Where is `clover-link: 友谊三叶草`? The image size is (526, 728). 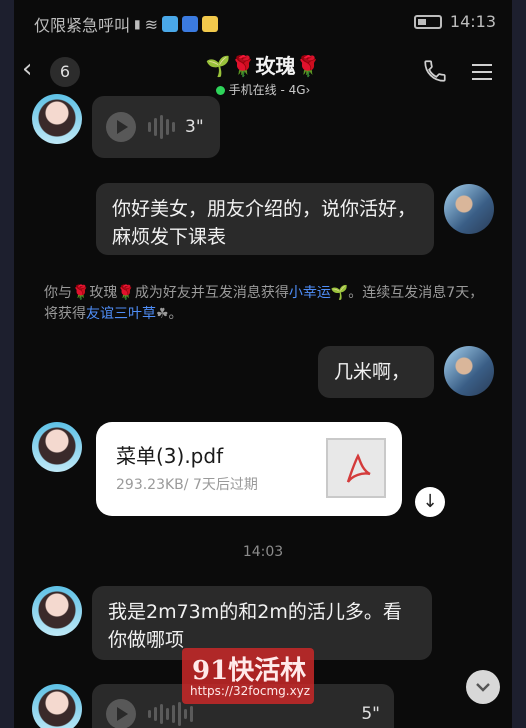 clover-link: 友谊三叶草 is located at coordinates (121, 314).